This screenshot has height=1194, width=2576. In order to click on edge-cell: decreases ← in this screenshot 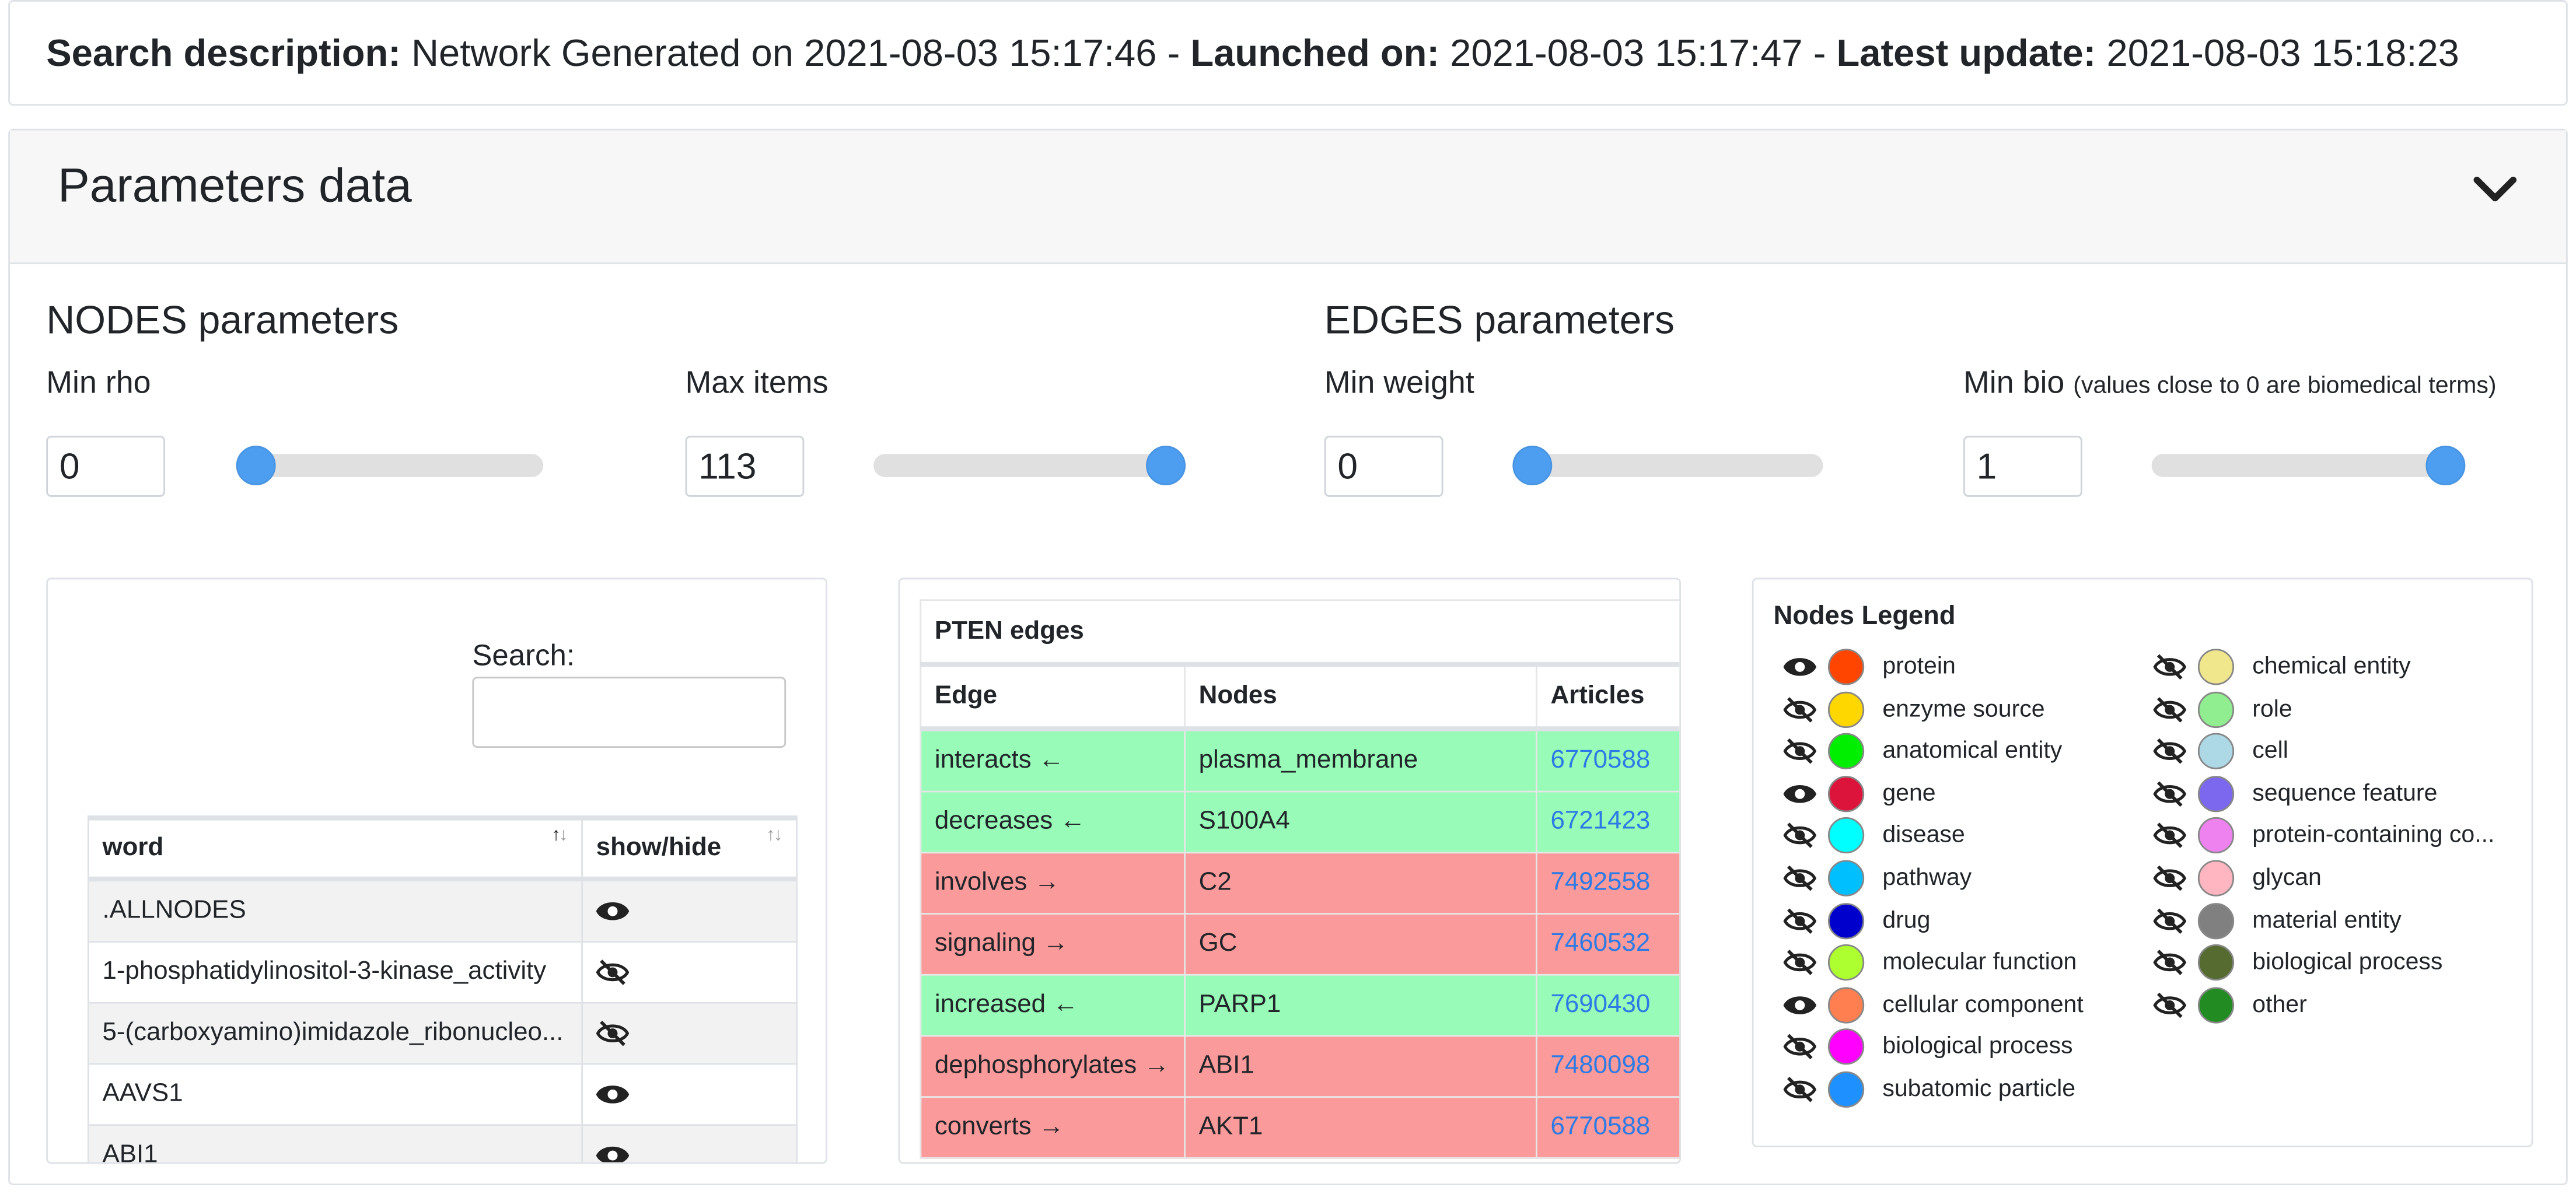, I will do `click(1053, 822)`.